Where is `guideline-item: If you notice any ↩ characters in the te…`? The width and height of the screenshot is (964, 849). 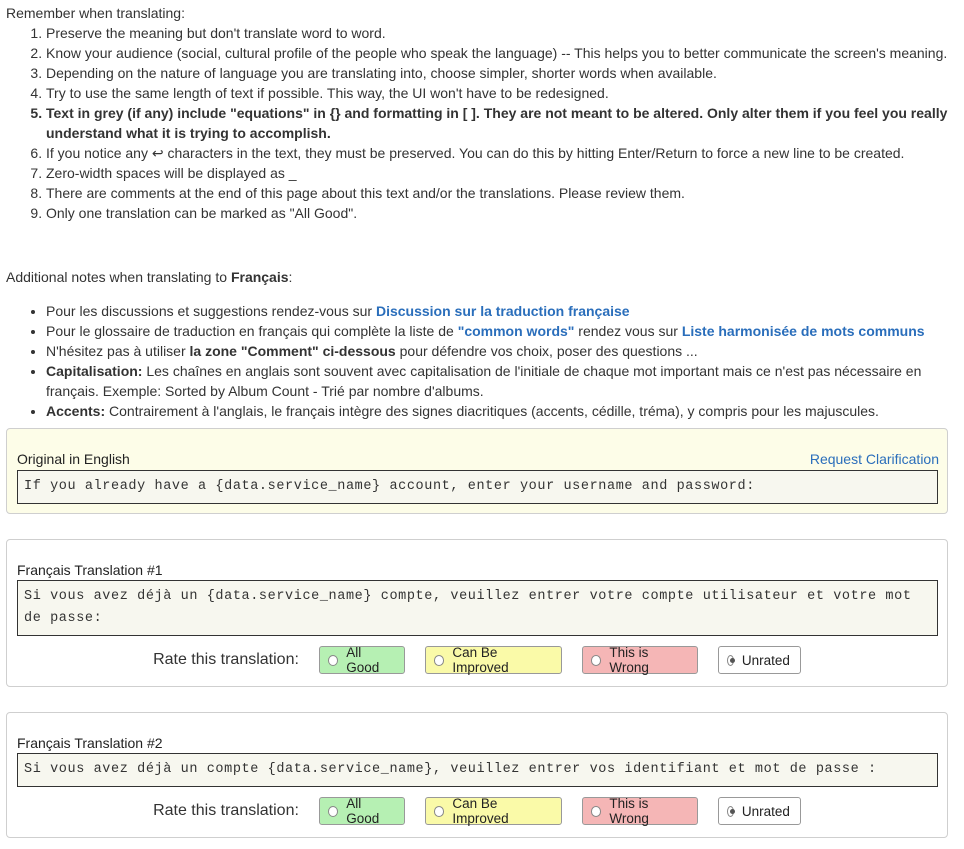
guideline-item: If you notice any ↩ characters in the te… is located at coordinates (501, 153).